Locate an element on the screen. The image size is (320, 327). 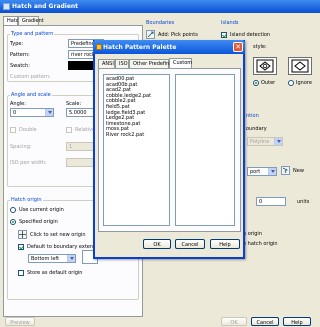
outer-island-icon is located at coordinates (265, 66).